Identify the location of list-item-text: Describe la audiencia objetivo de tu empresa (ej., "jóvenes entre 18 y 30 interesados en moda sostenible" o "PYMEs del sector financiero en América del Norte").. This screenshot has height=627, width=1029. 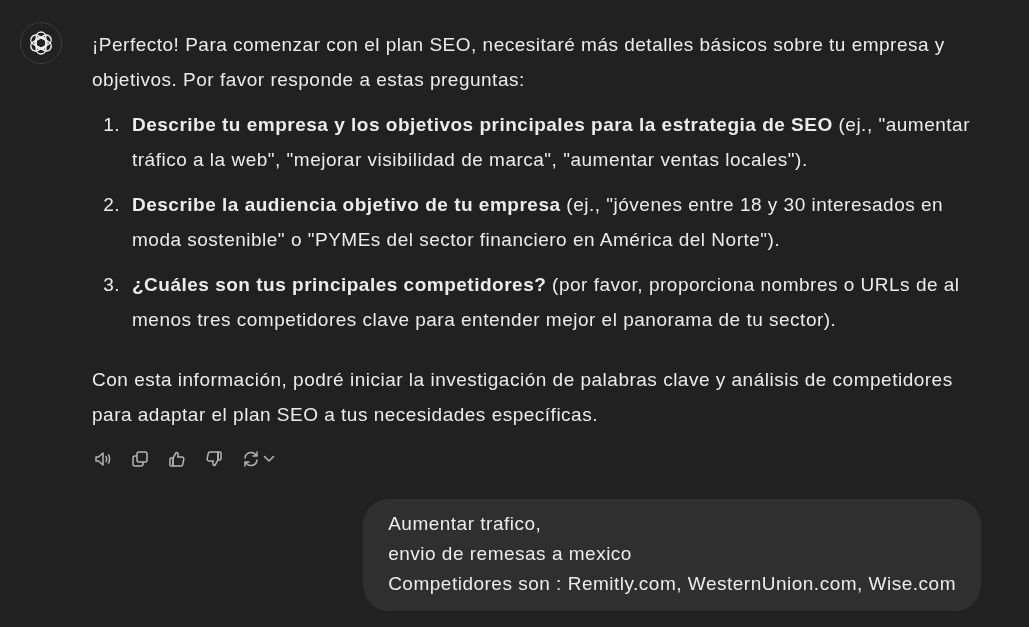
(538, 222).